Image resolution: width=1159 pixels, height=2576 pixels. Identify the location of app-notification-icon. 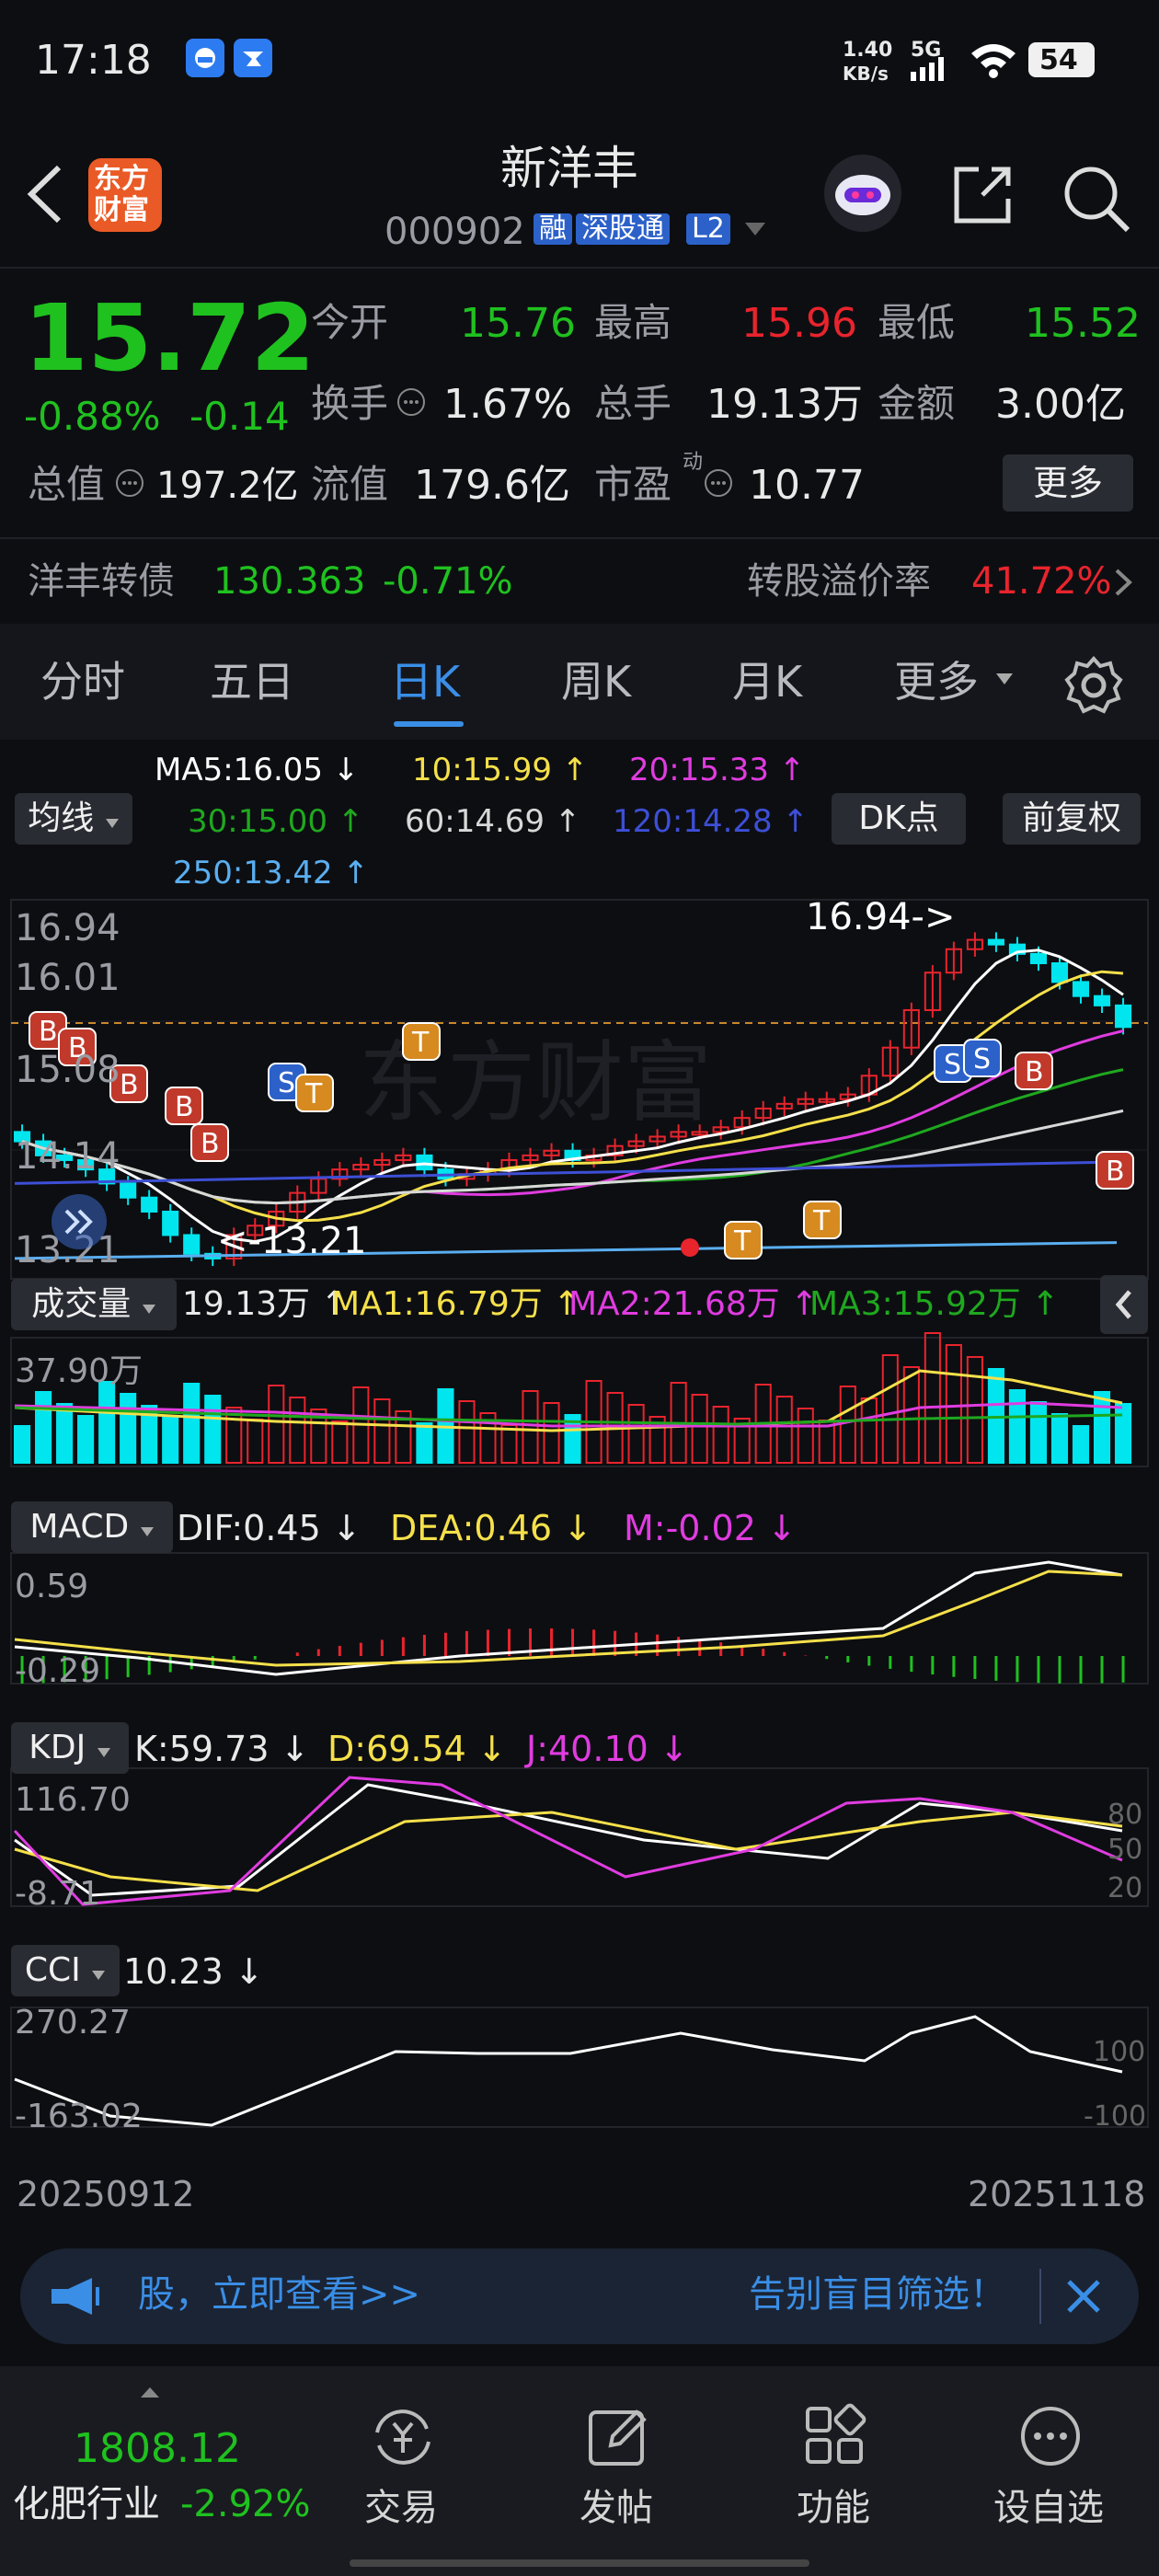
(205, 58).